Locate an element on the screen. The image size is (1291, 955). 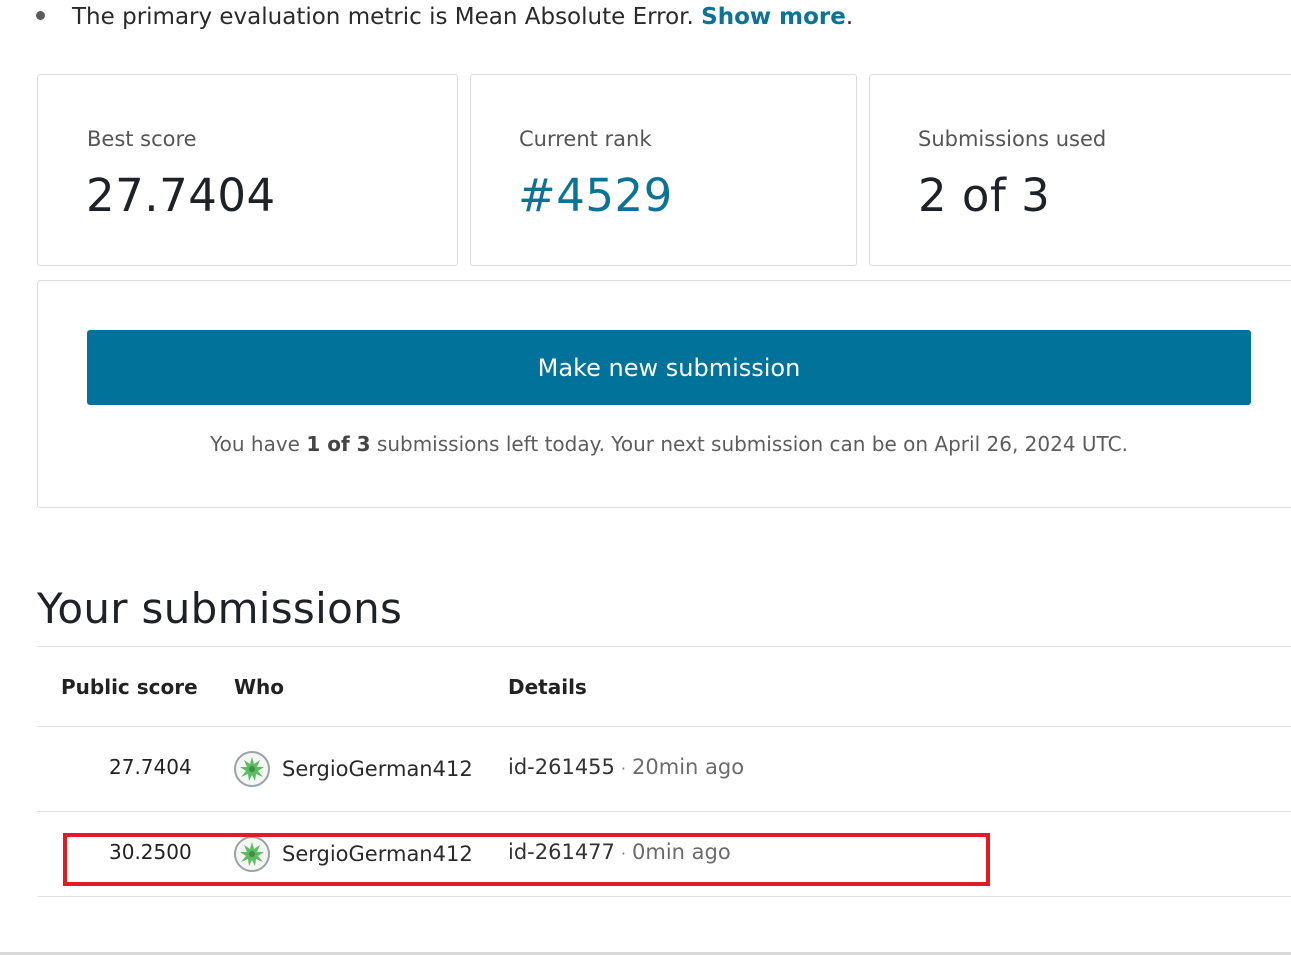
best-score-card: Best score 27.7404 is located at coordinates (247, 170).